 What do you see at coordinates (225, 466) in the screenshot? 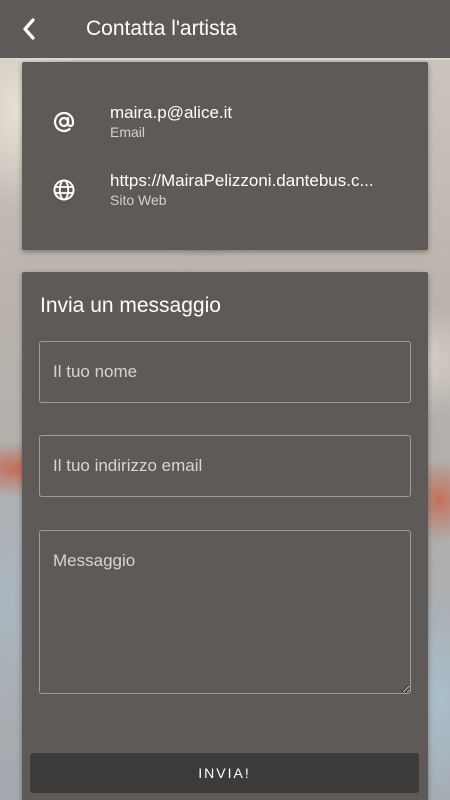
I see `email-field` at bounding box center [225, 466].